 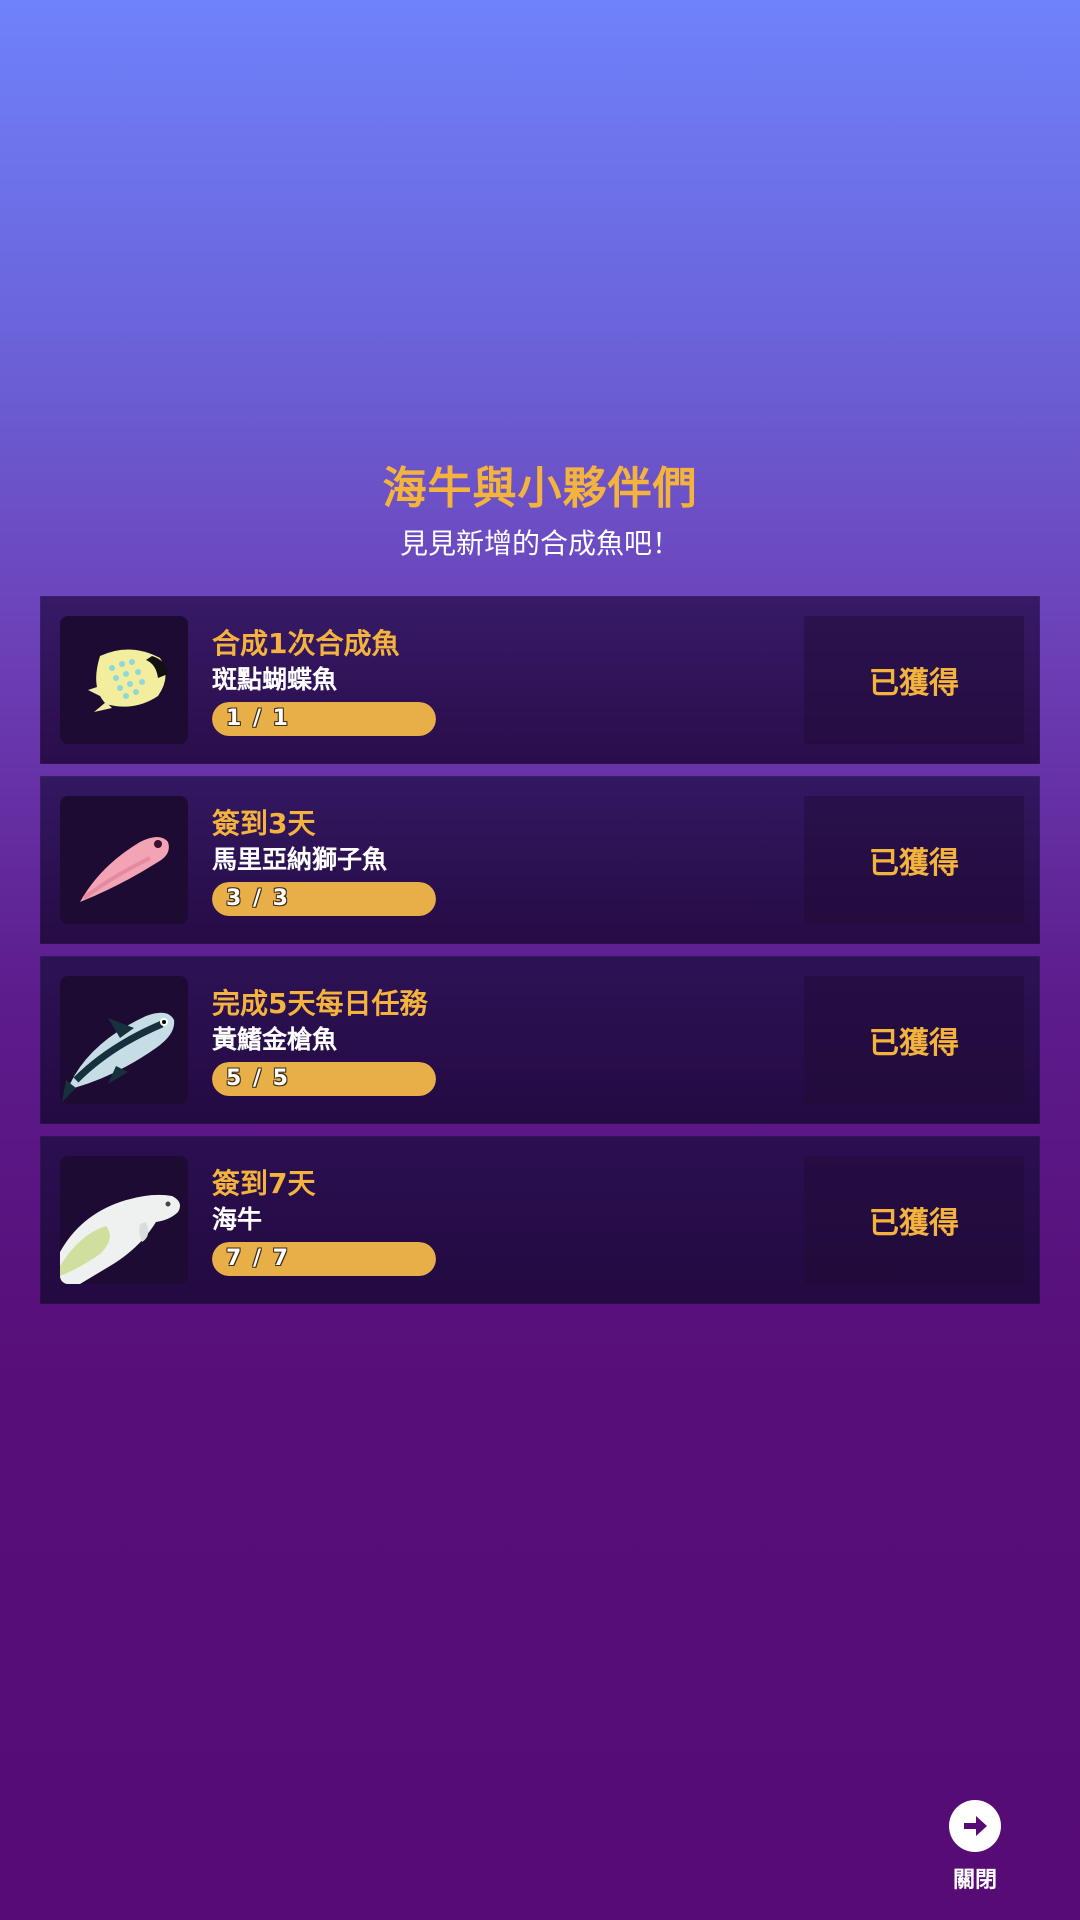 What do you see at coordinates (124, 1040) in the screenshot?
I see `yellowfin-tuna-icon` at bounding box center [124, 1040].